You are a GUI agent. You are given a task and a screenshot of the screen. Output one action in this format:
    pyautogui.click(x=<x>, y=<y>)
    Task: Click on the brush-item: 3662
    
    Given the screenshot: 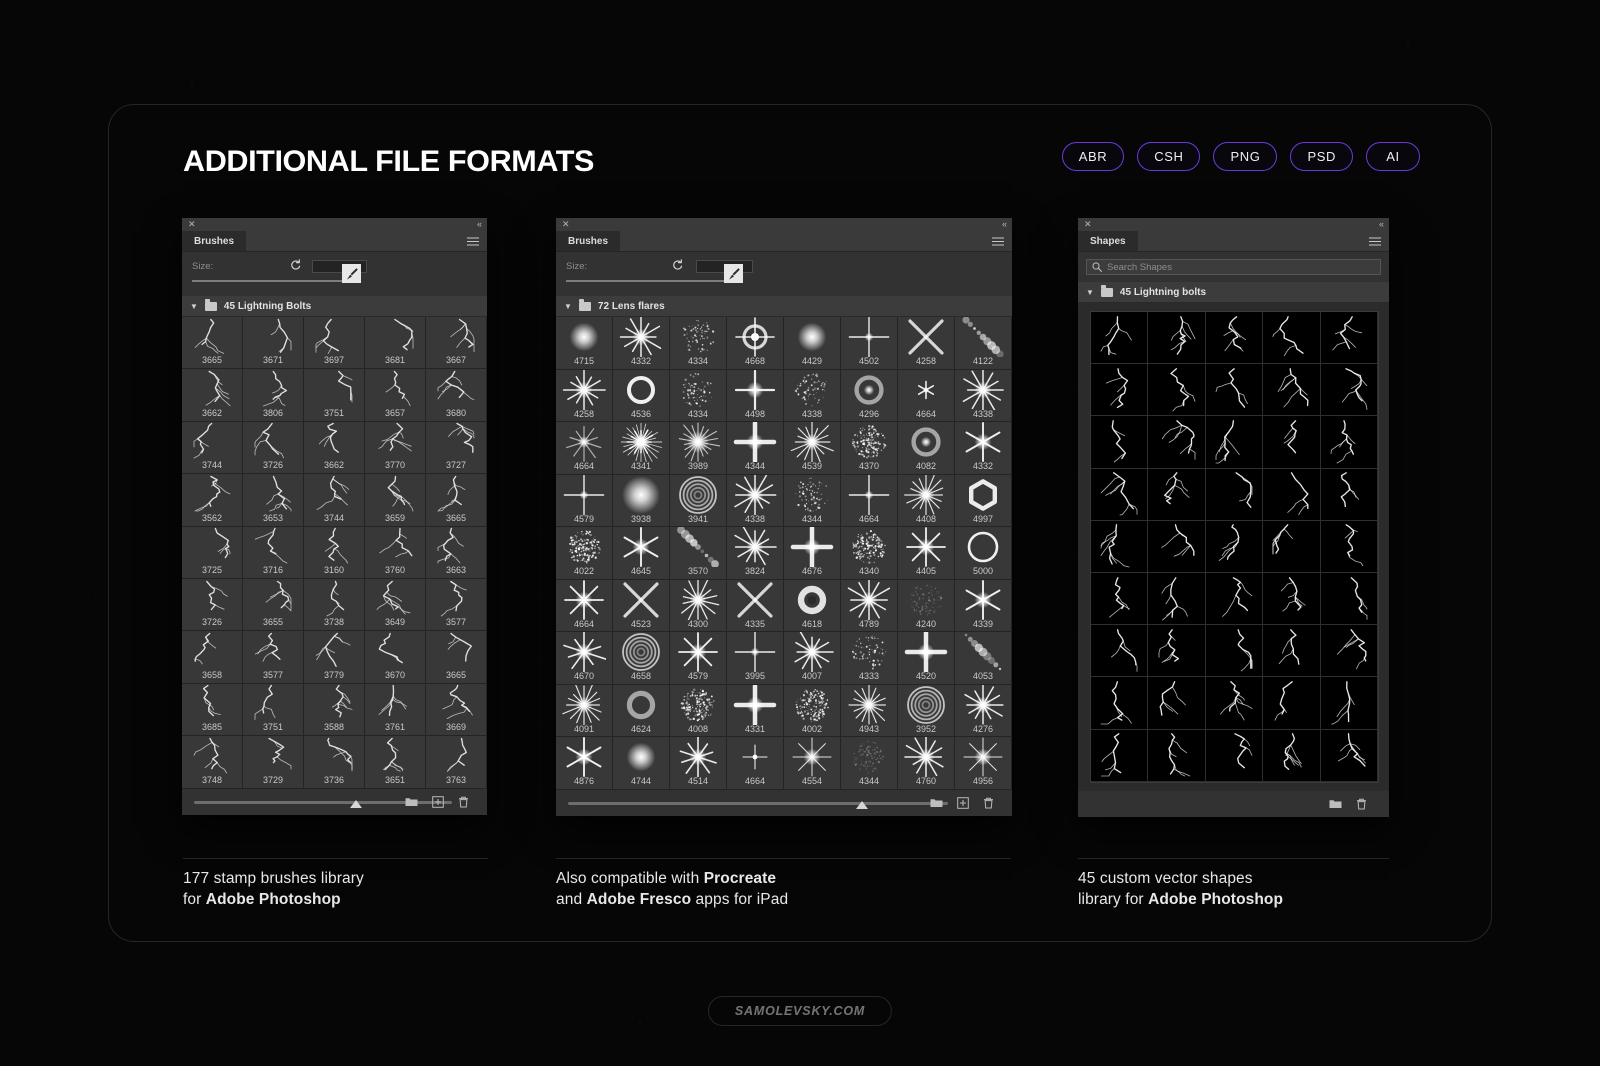 What is the action you would take?
    pyautogui.click(x=212, y=395)
    